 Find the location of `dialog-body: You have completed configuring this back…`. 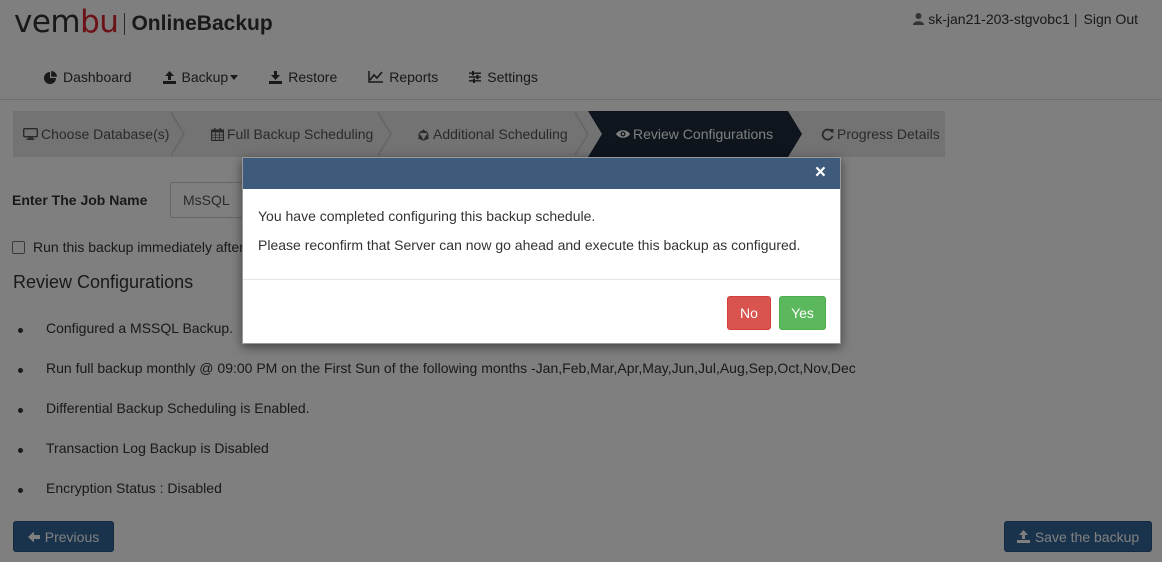

dialog-body: You have completed configuring this back… is located at coordinates (541, 234).